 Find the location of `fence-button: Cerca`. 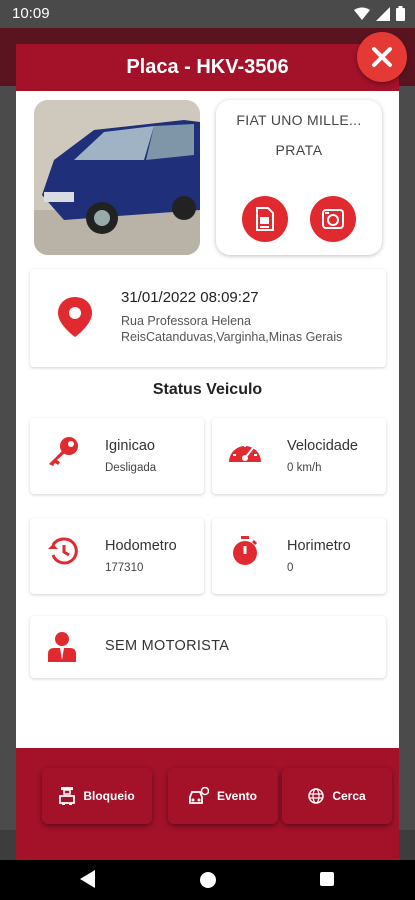

fence-button: Cerca is located at coordinates (337, 796).